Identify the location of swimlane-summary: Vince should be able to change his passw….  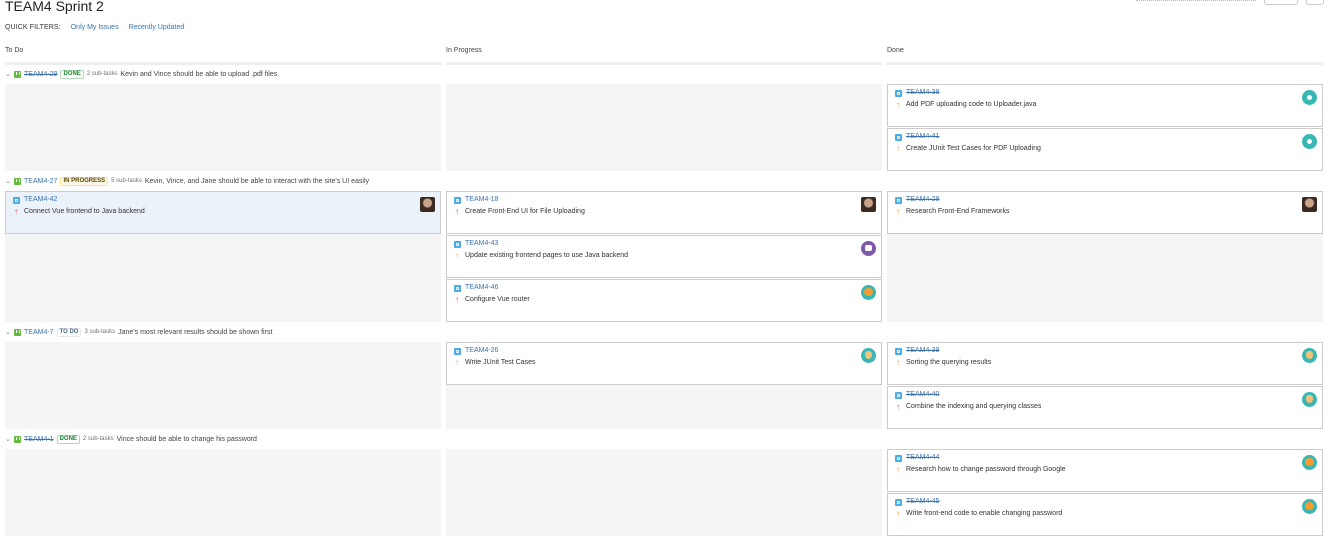
(186, 439).